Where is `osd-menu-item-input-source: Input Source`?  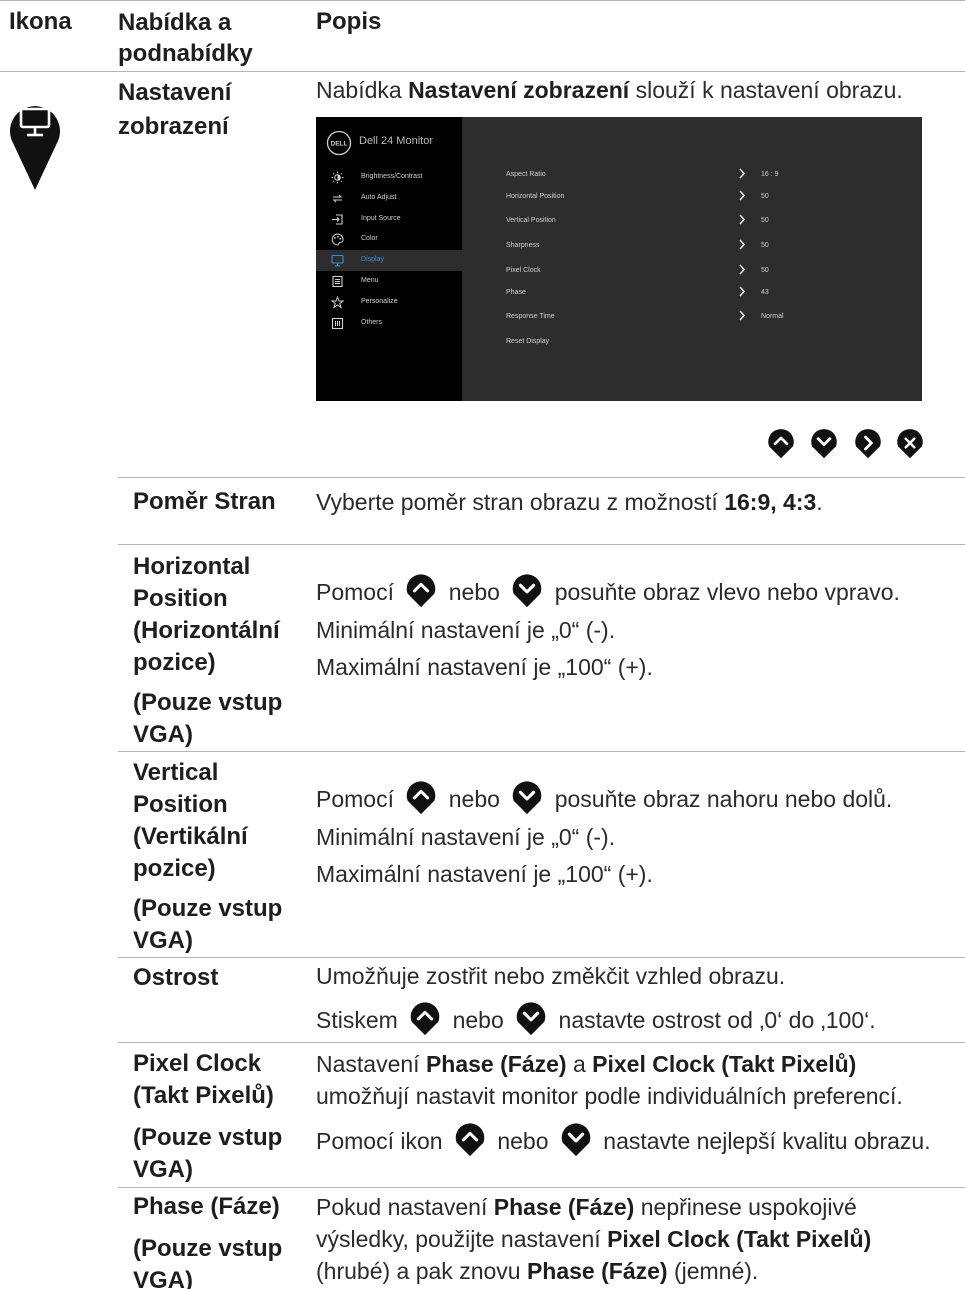 osd-menu-item-input-source: Input Source is located at coordinates (389, 219).